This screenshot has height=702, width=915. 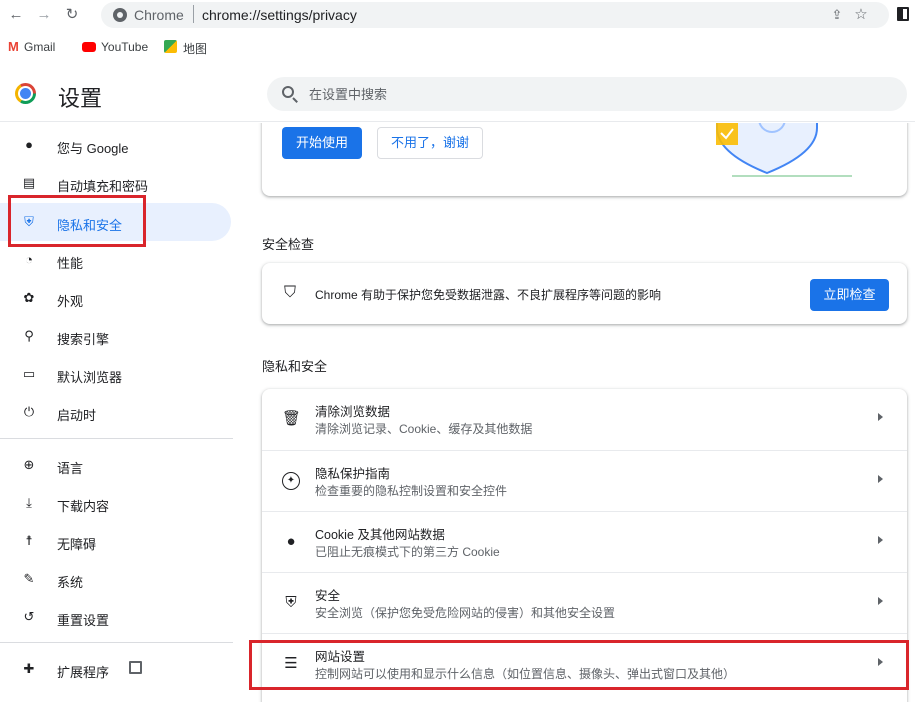 What do you see at coordinates (93, 148) in the screenshot?
I see `sidebar-item-label: 您与 Google` at bounding box center [93, 148].